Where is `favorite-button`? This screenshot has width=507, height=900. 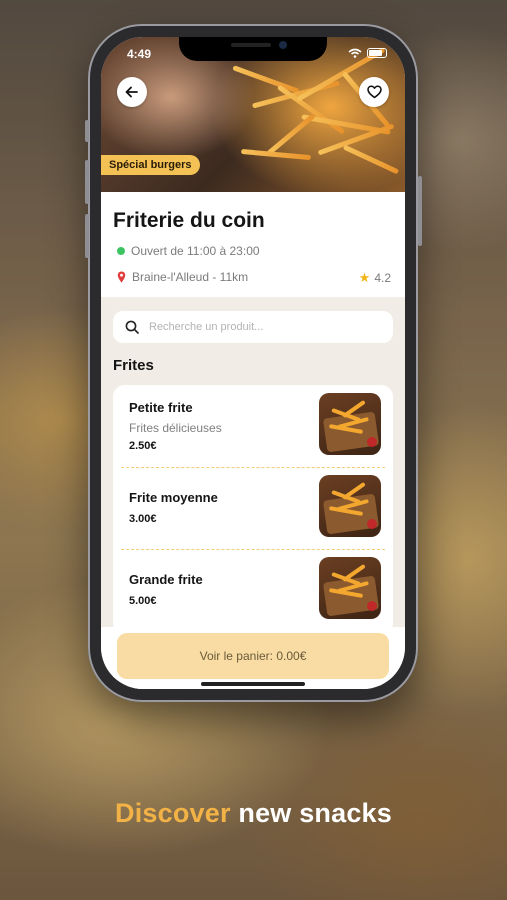
favorite-button is located at coordinates (374, 92).